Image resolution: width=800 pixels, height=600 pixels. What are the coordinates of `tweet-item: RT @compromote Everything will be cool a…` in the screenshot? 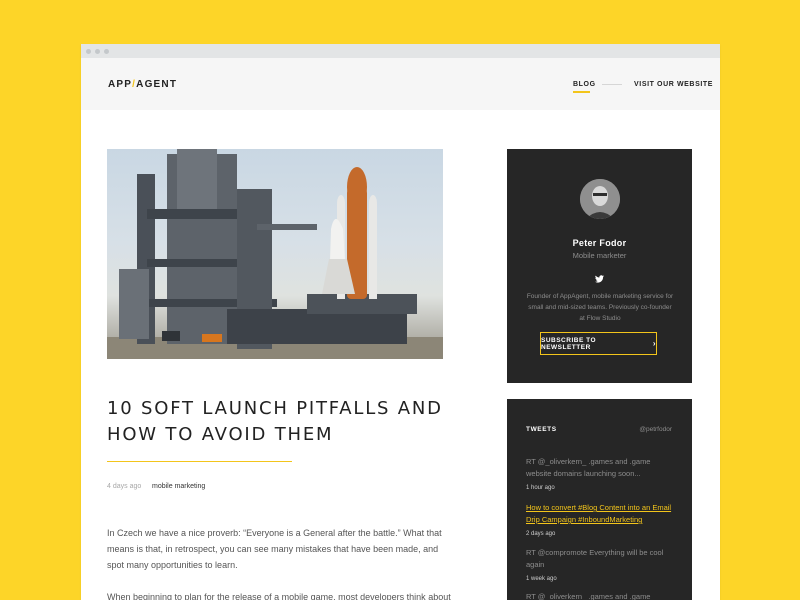 It's located at (601, 564).